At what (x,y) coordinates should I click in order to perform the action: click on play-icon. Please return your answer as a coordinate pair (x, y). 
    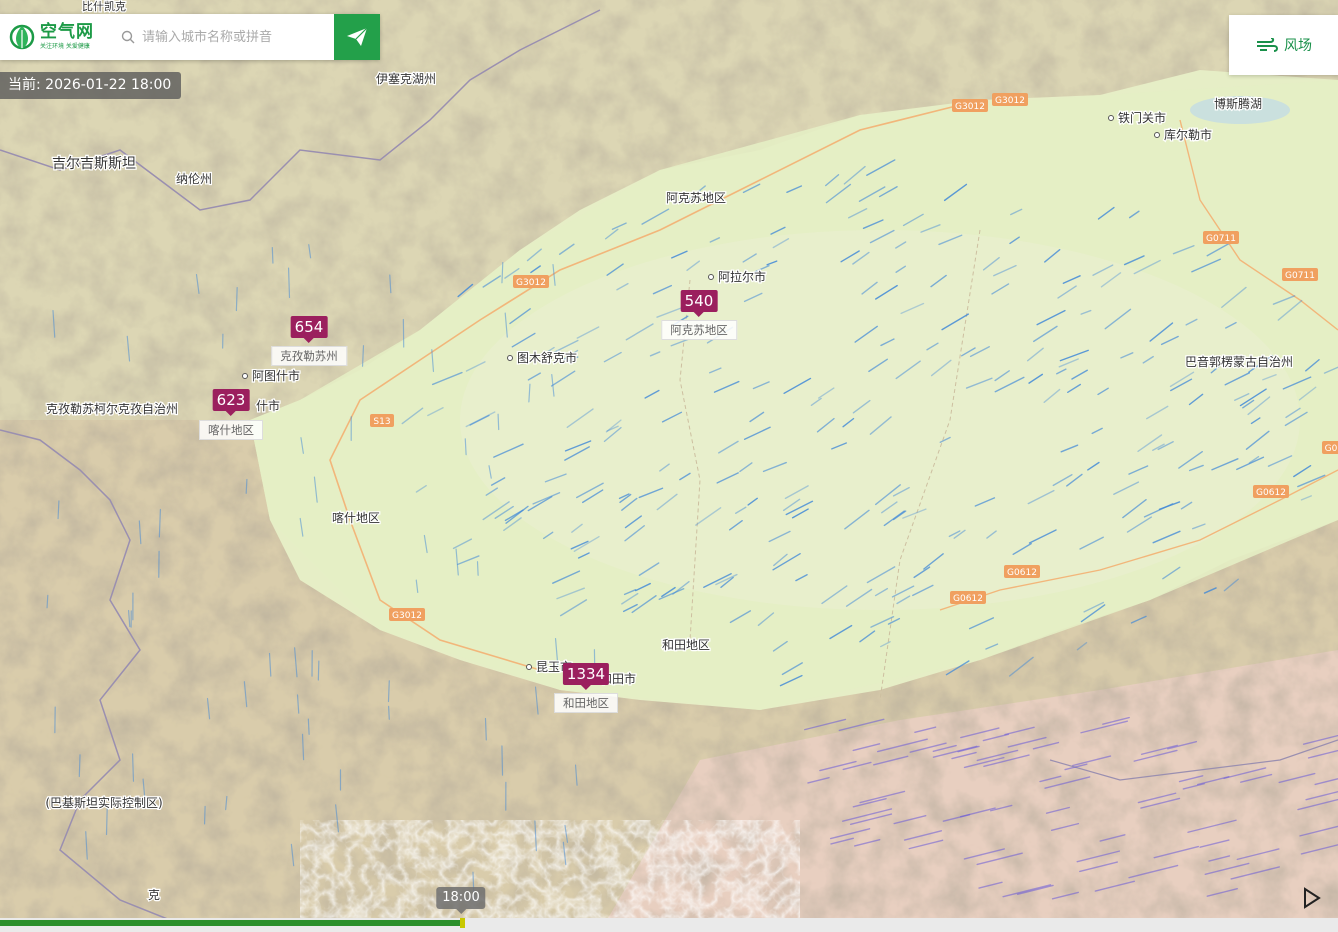
    Looking at the image, I should click on (1312, 898).